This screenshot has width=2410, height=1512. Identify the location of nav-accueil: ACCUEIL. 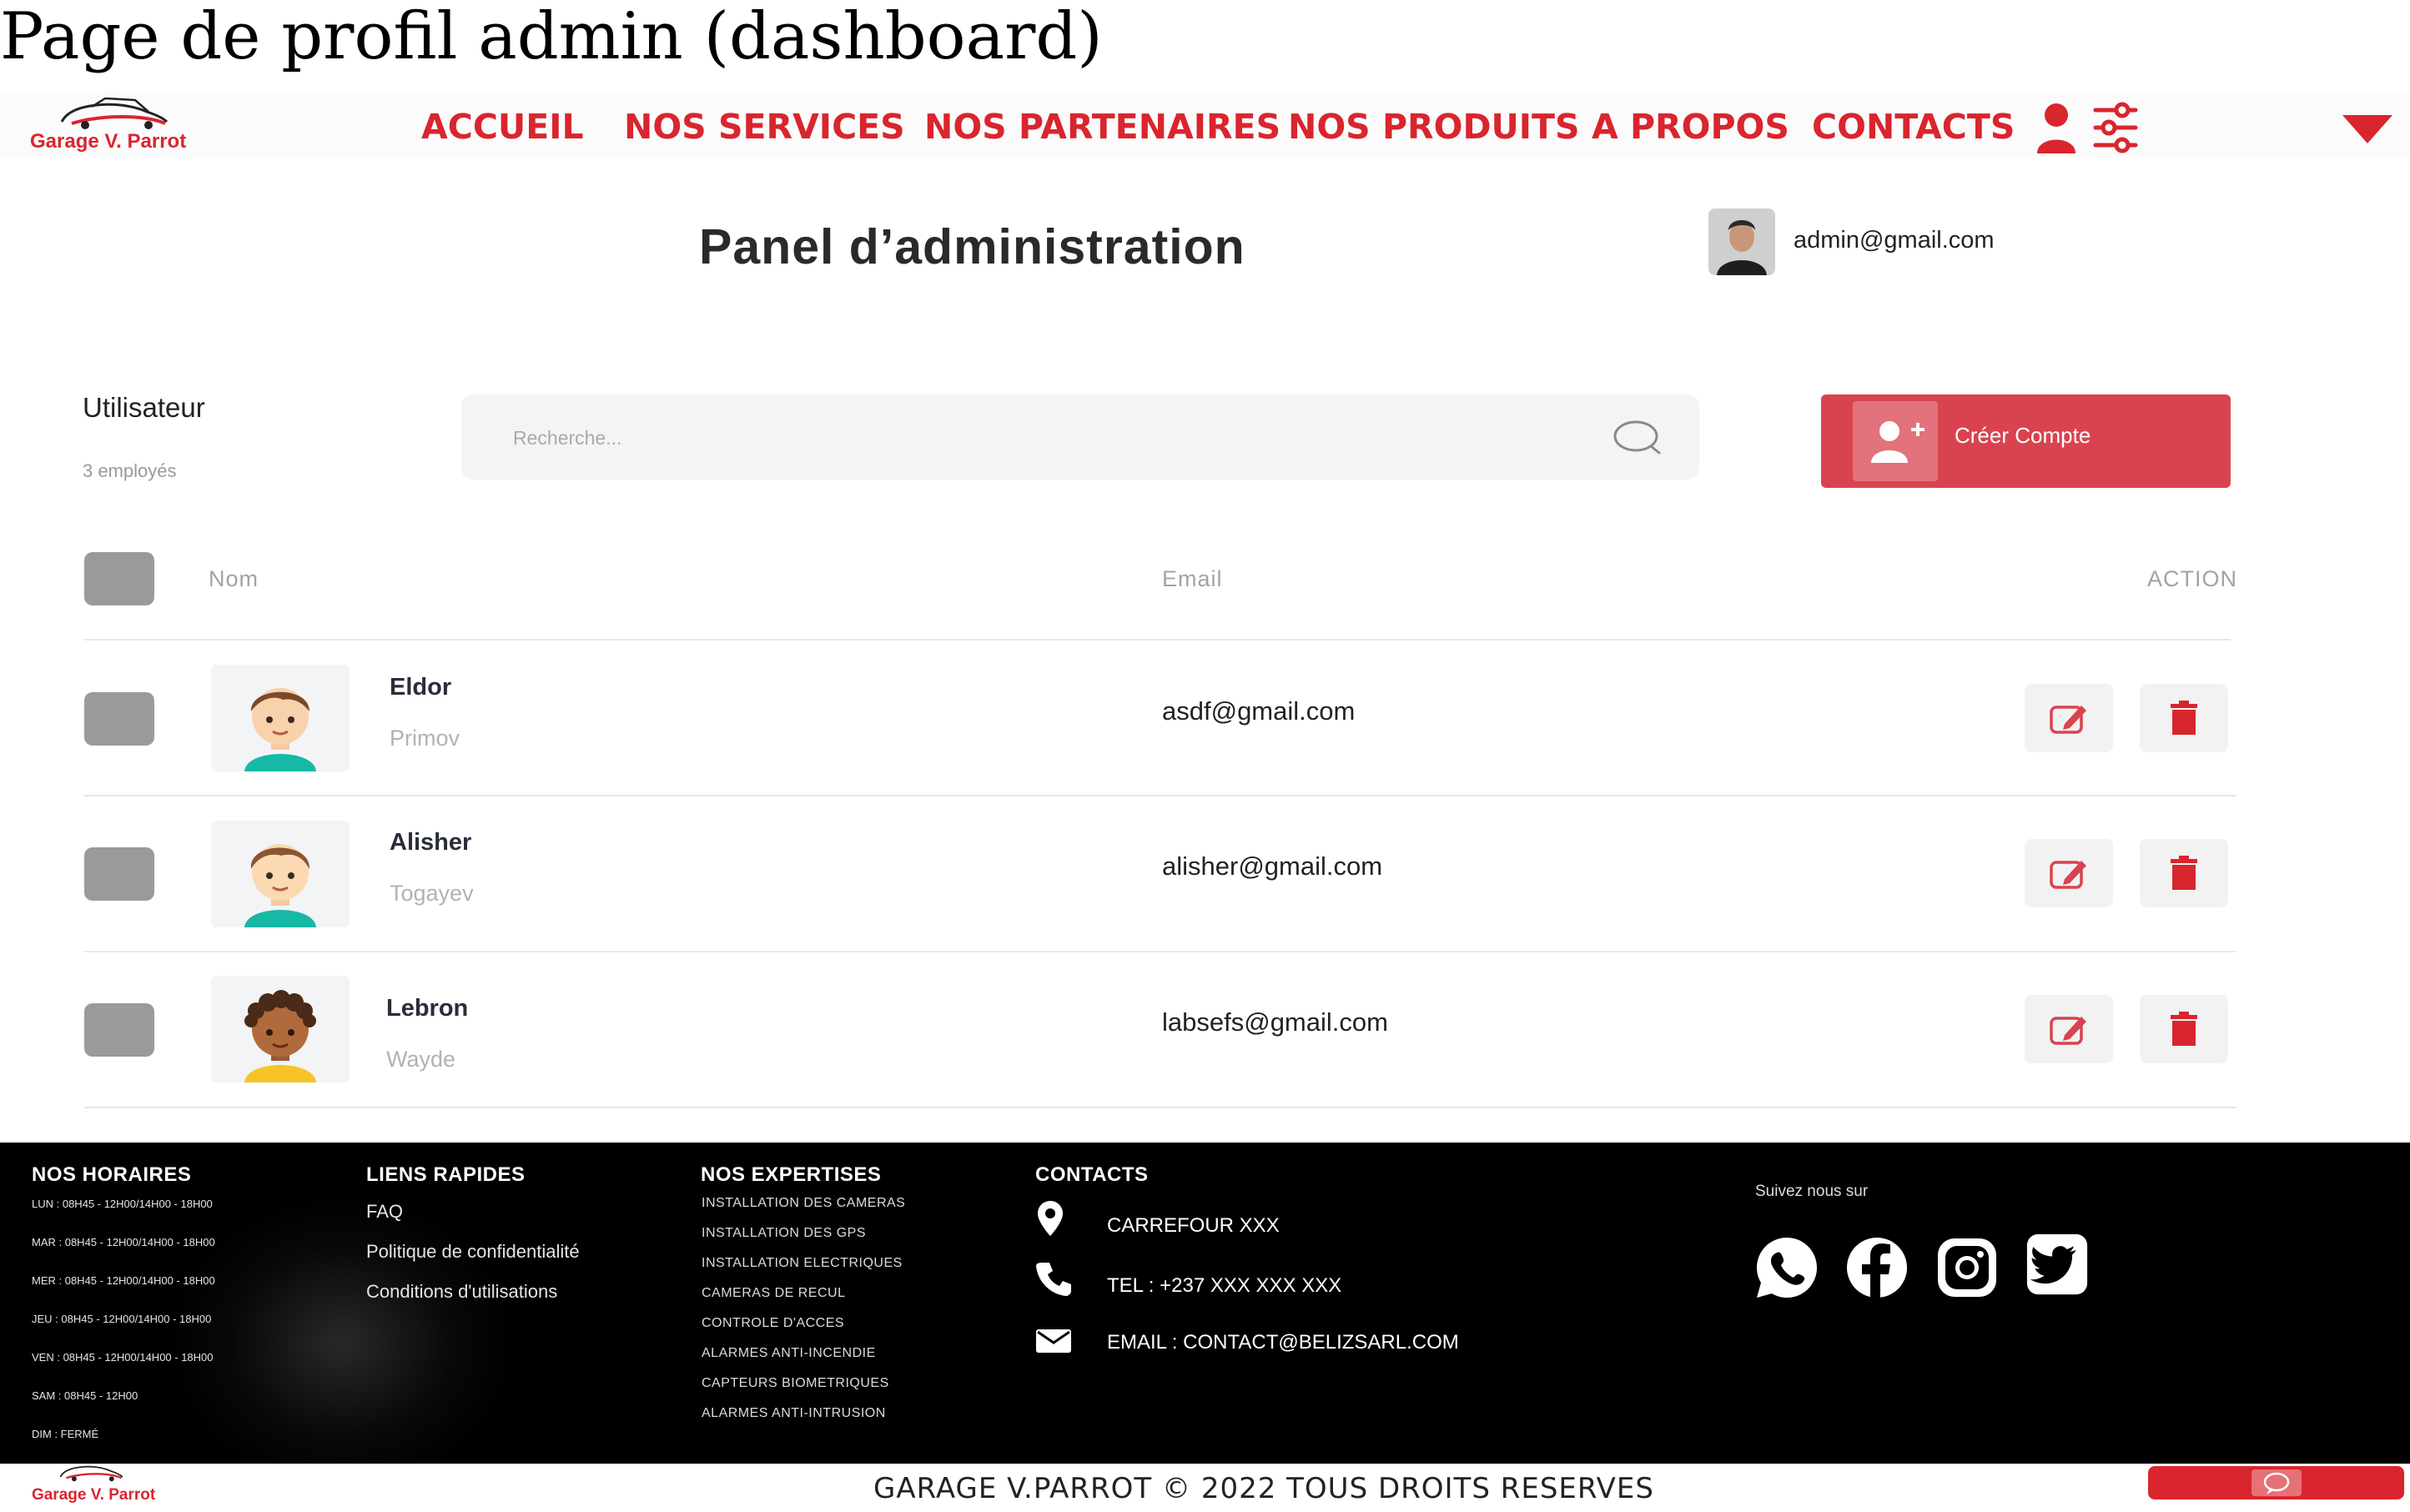
(502, 127).